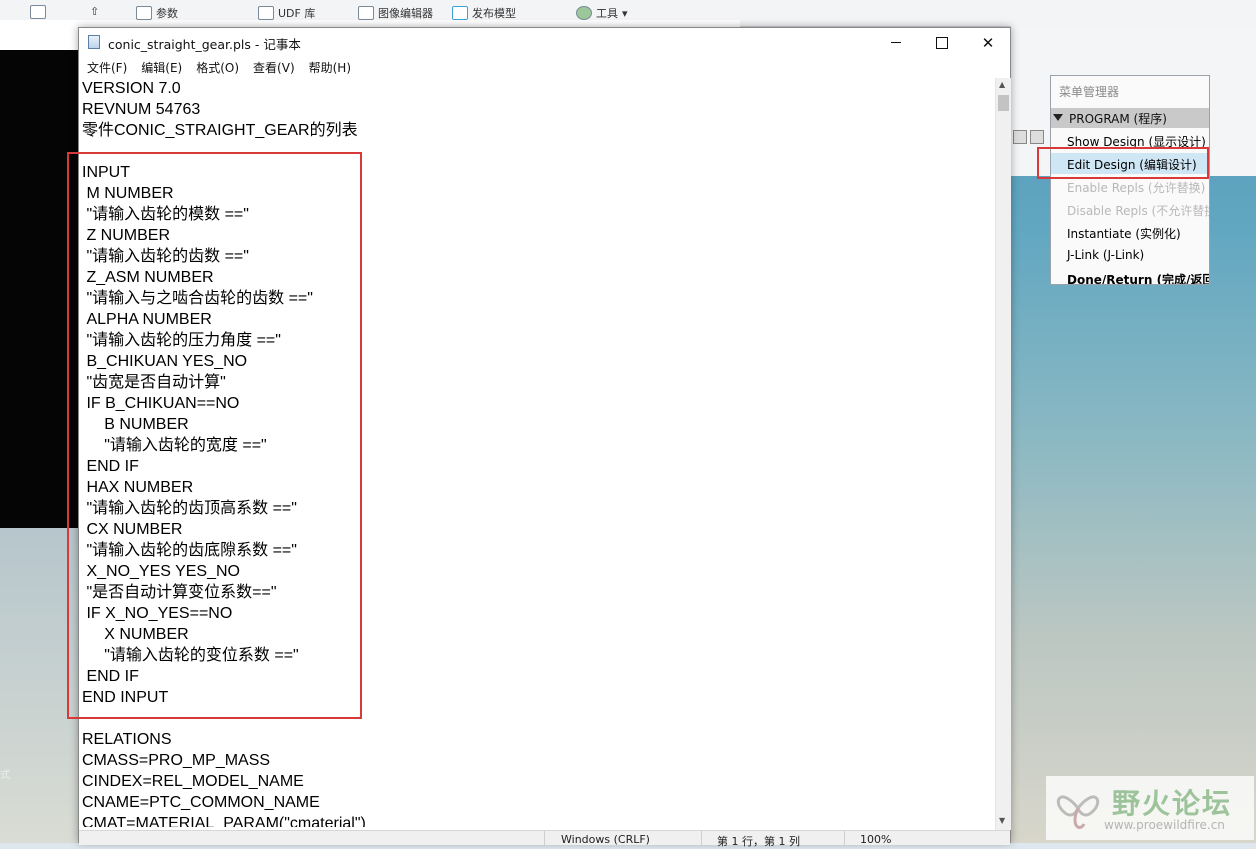 This screenshot has width=1256, height=849. I want to click on forum-logo-icon, so click(1078, 812).